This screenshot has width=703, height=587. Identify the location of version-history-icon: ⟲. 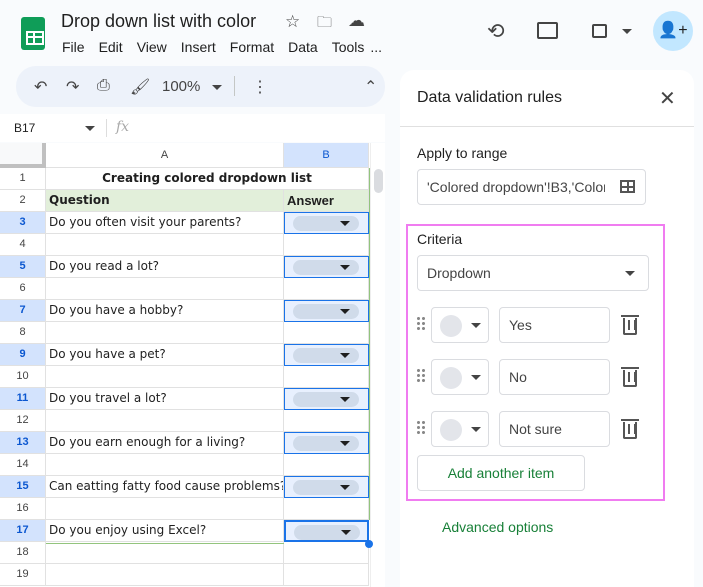
(496, 31).